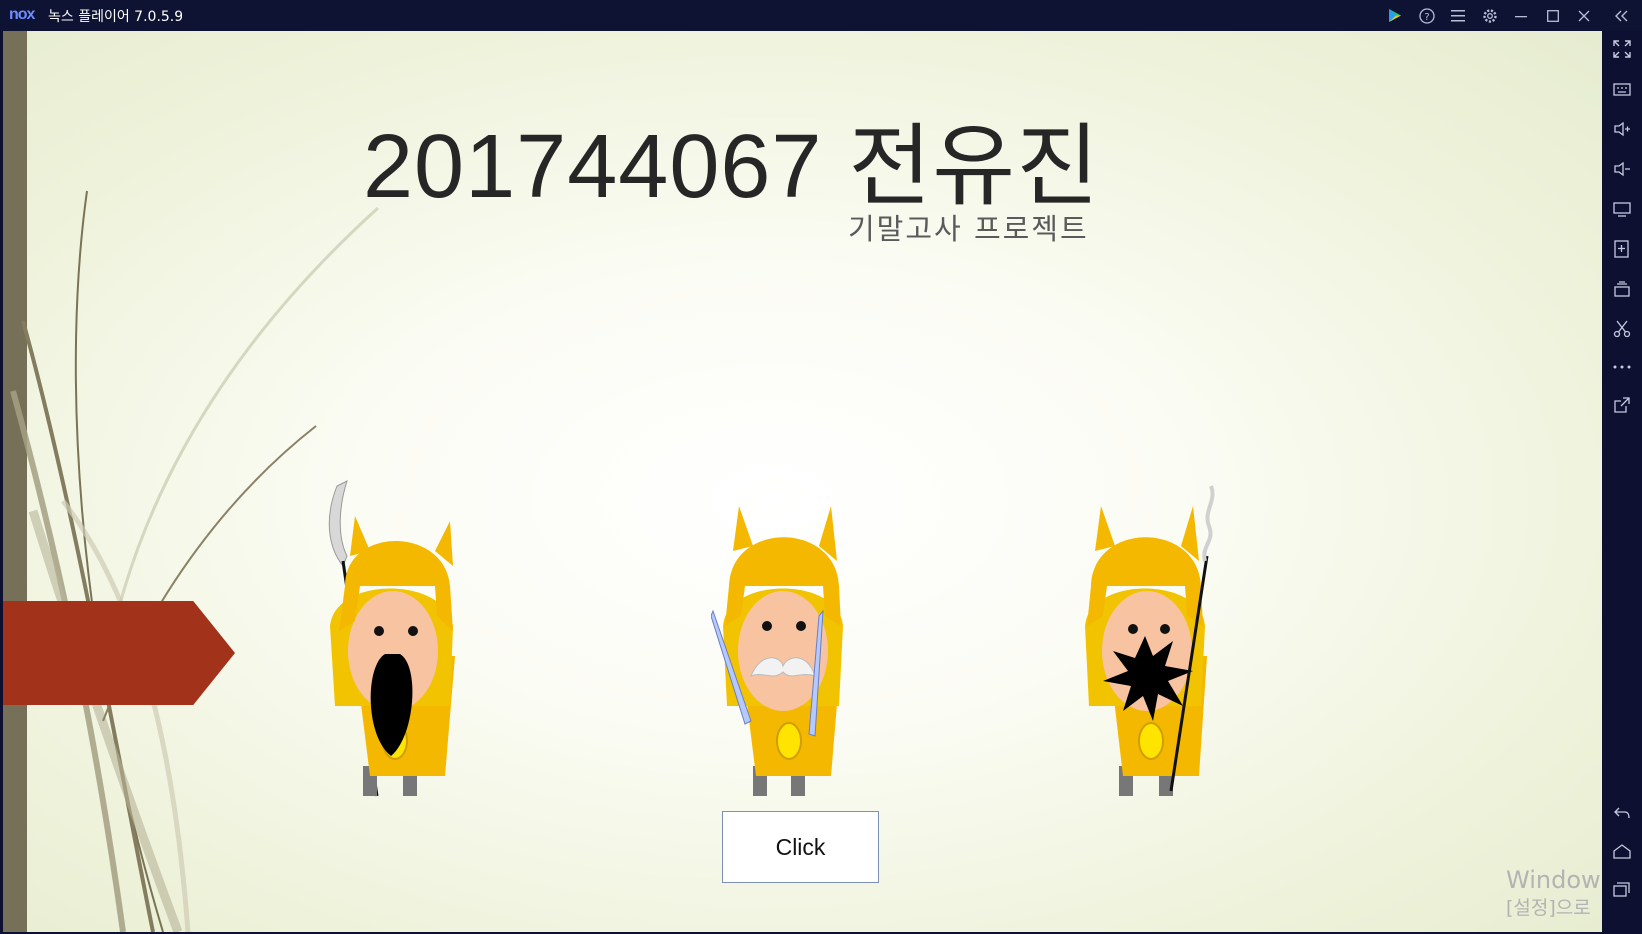  I want to click on home-icon, so click(1622, 851).